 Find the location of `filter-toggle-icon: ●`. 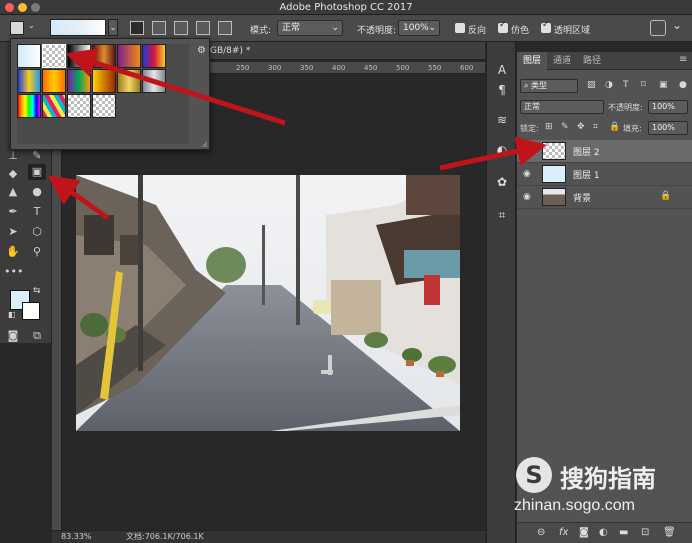

filter-toggle-icon: ● is located at coordinates (683, 85).